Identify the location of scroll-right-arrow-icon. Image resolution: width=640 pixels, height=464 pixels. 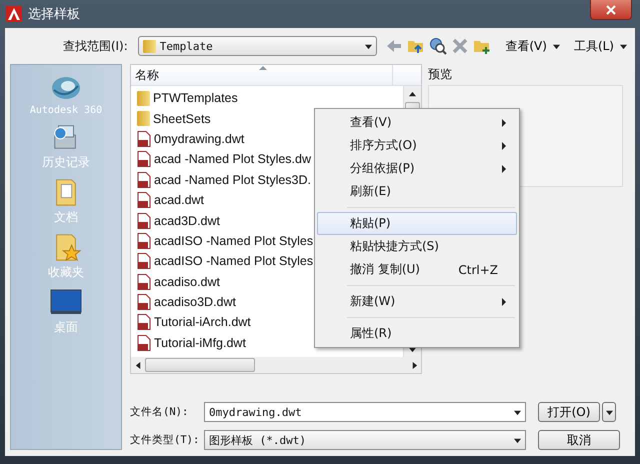
(414, 365).